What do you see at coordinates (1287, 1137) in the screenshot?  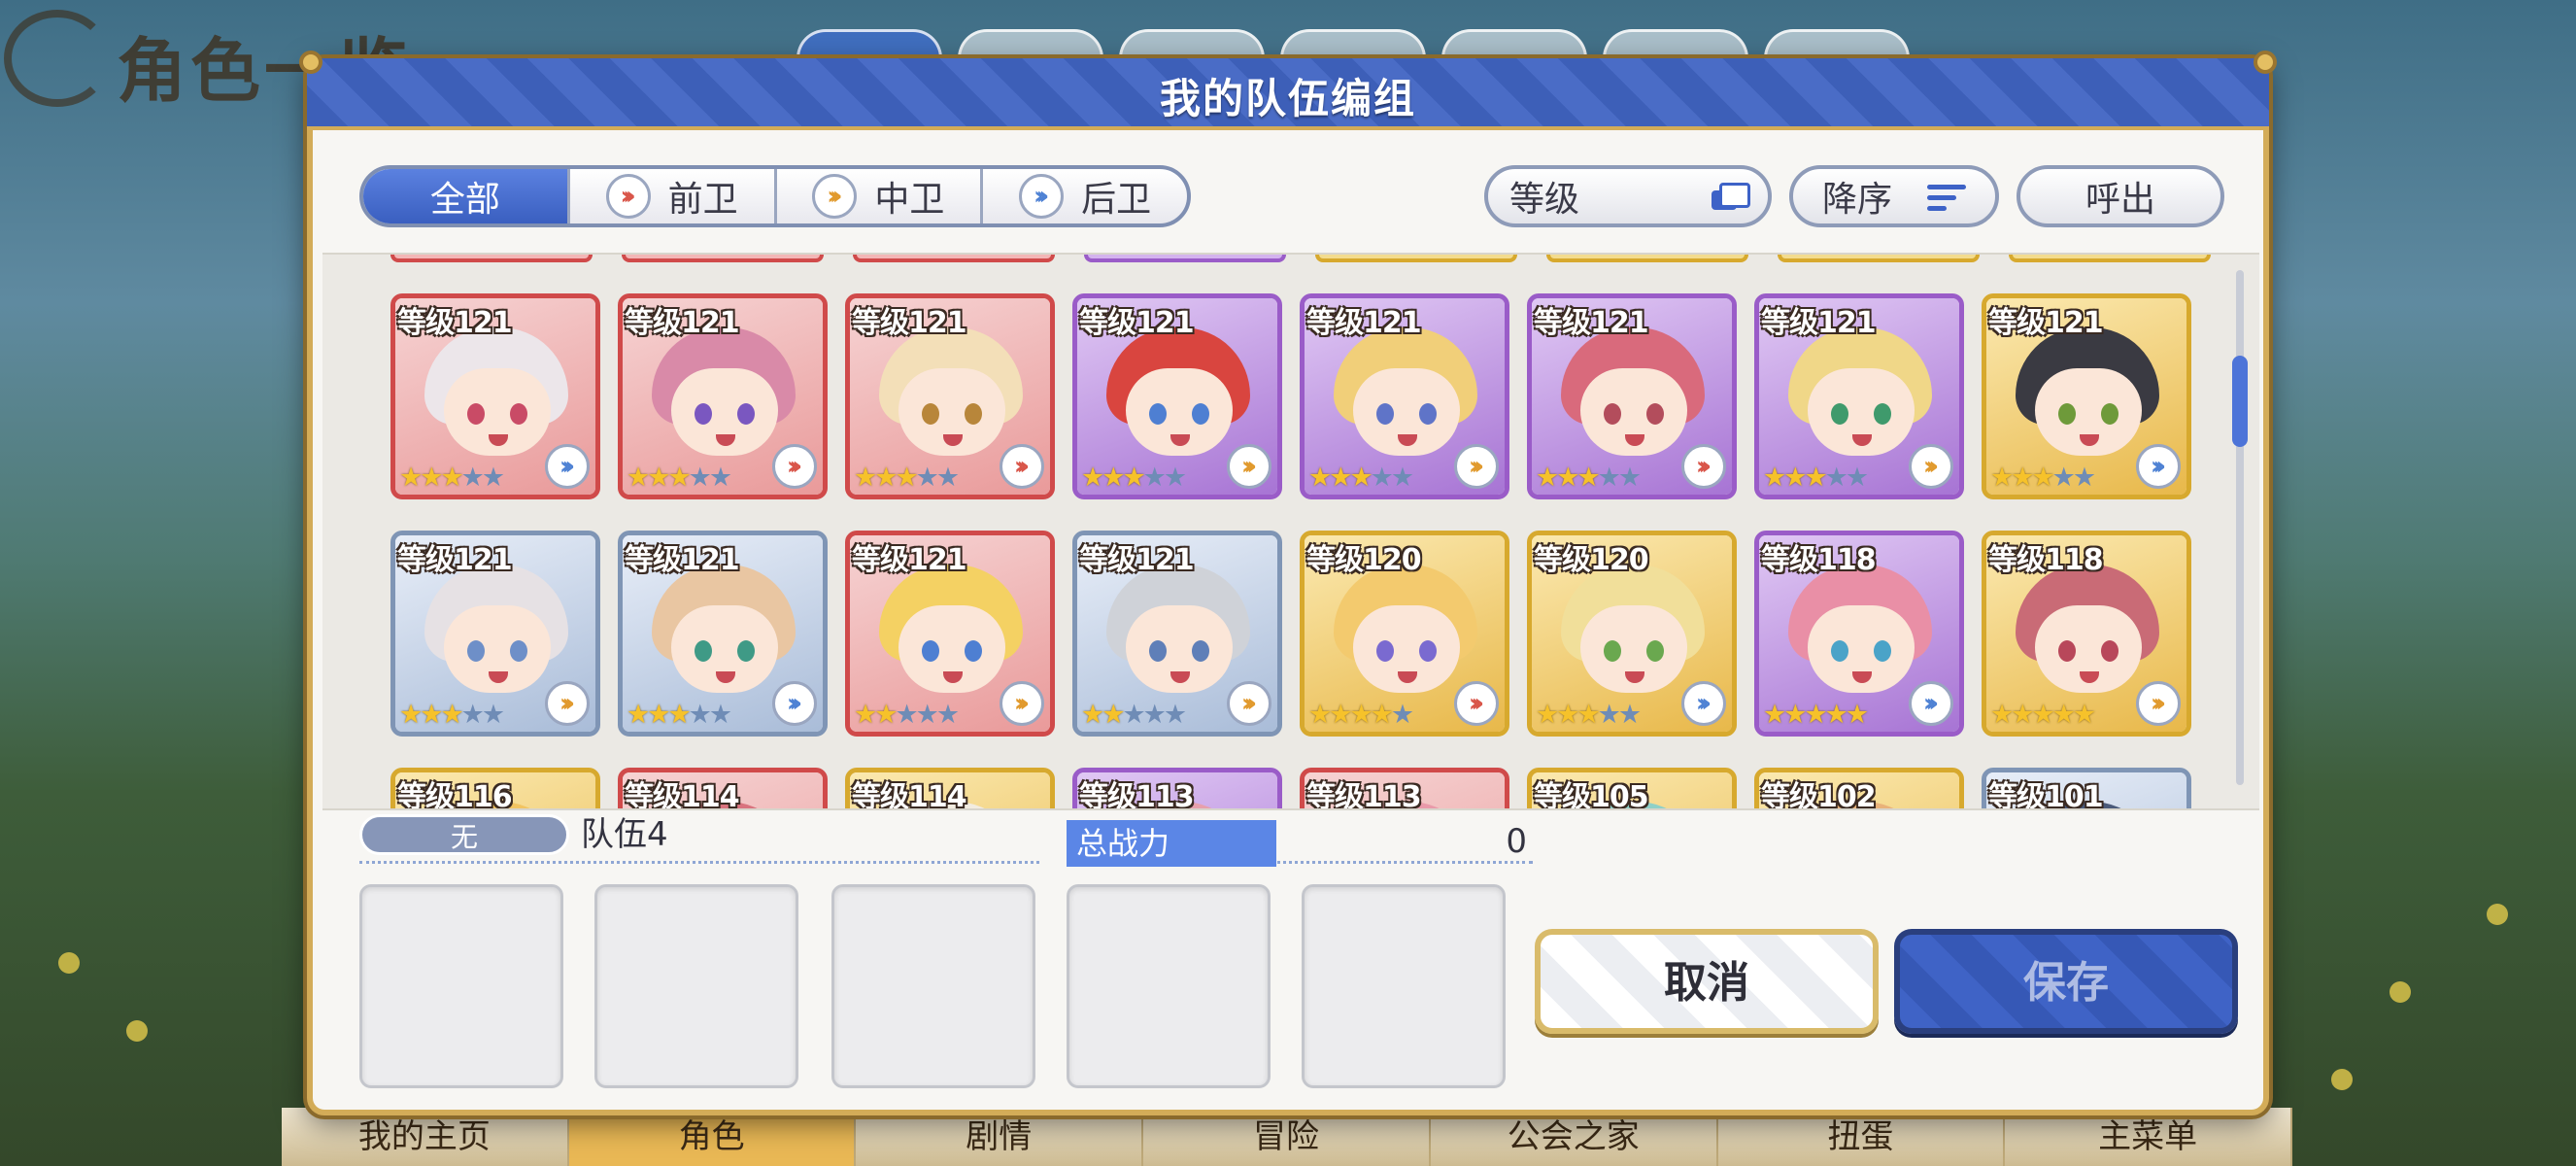 I see `background-nav-item: 冒险` at bounding box center [1287, 1137].